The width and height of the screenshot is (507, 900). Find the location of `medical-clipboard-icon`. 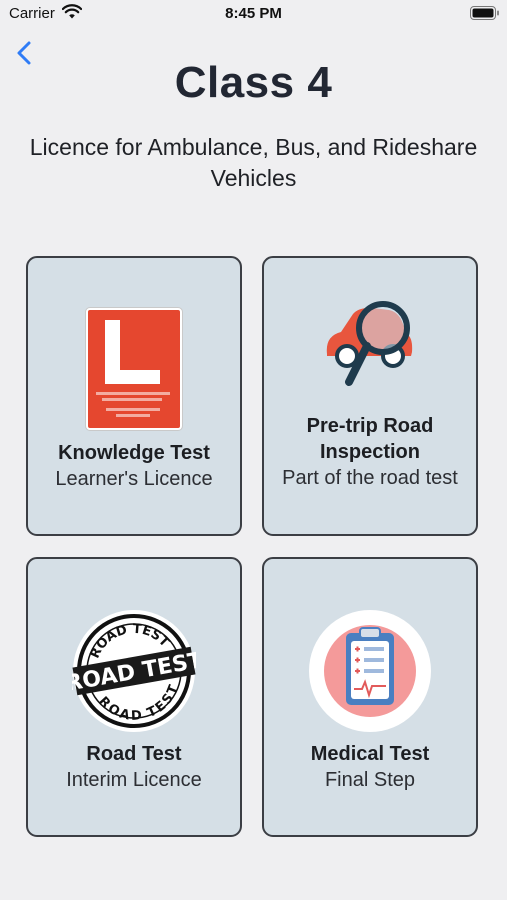

medical-clipboard-icon is located at coordinates (370, 671).